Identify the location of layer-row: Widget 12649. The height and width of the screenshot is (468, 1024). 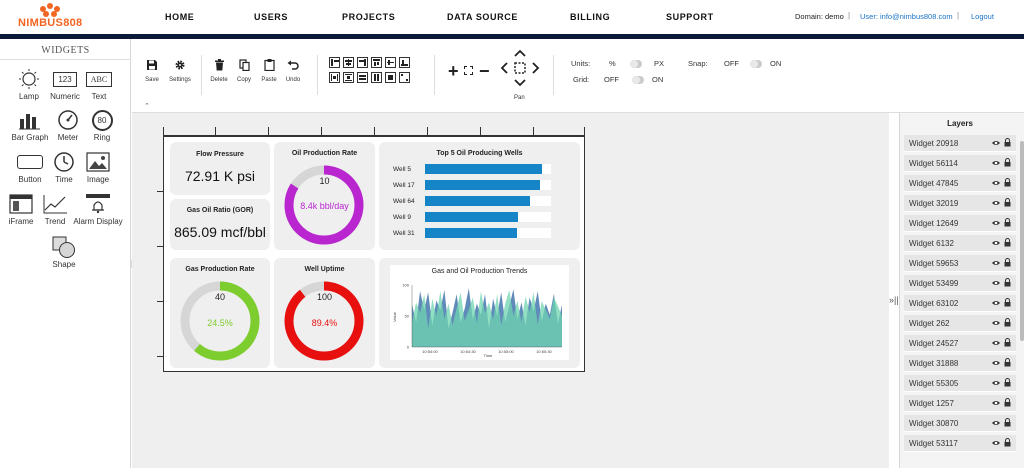
(960, 223).